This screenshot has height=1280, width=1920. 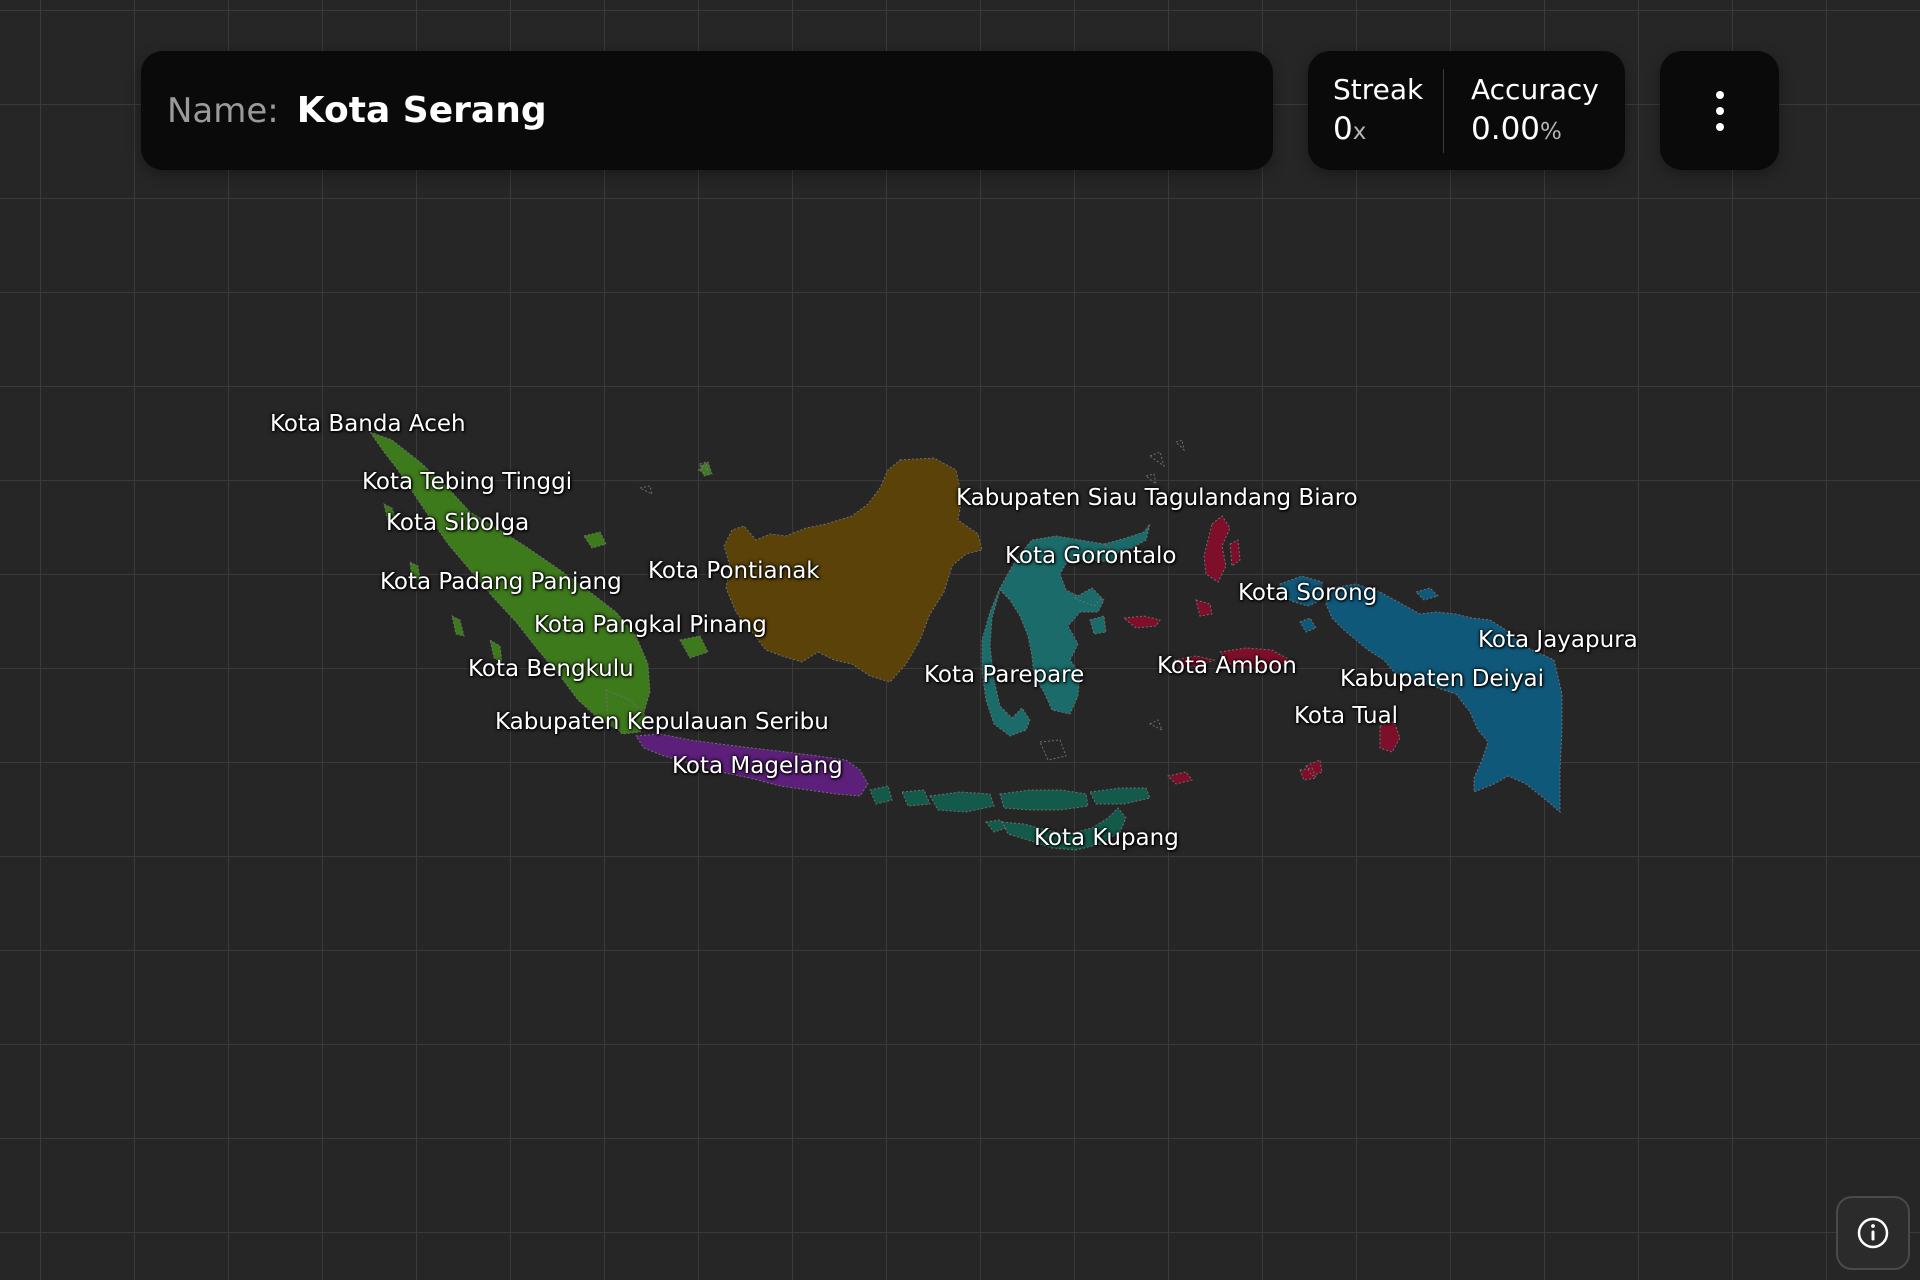 I want to click on region-maluku-north, so click(x=1218, y=566).